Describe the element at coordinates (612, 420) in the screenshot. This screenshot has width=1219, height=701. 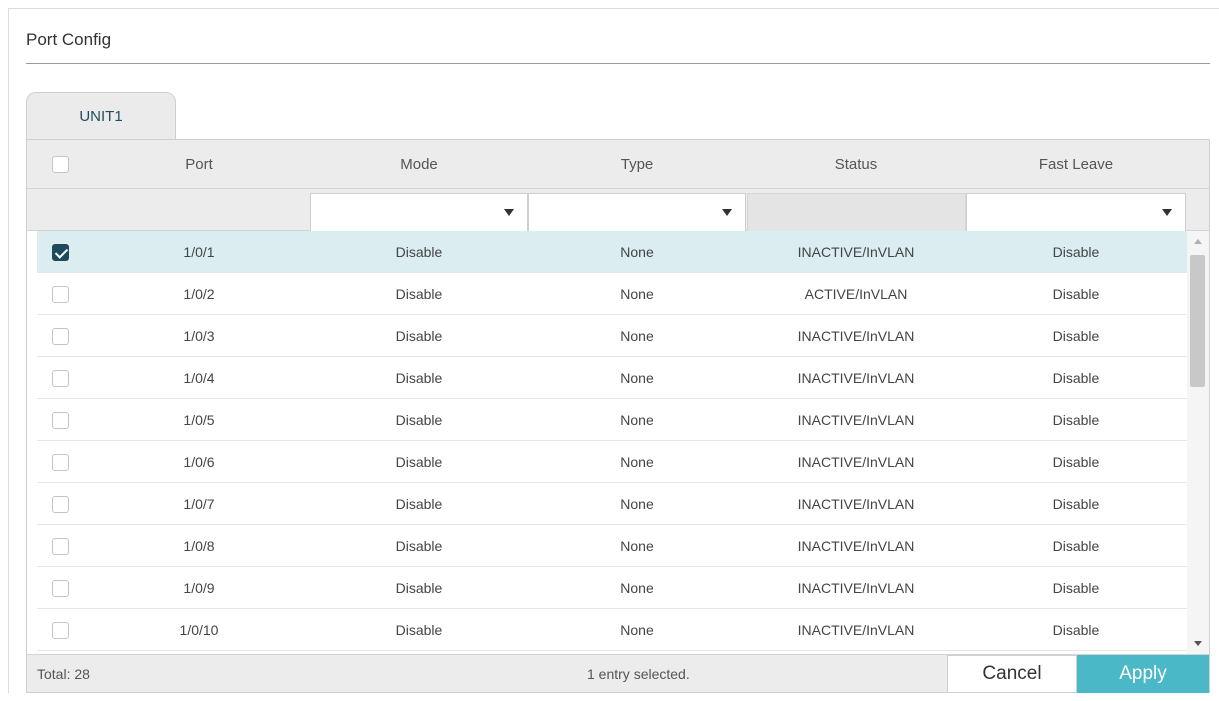
I see `table-row: 1/0/5 Disable None INACTIVE/InVLAN Disable` at that location.